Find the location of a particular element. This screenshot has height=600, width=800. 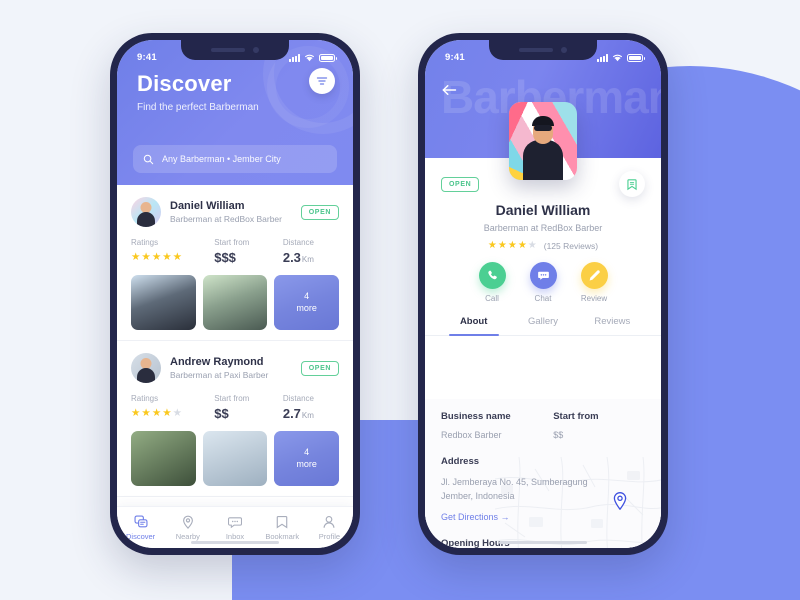

action-buttons: Call Chat Review is located at coordinates (543, 282).